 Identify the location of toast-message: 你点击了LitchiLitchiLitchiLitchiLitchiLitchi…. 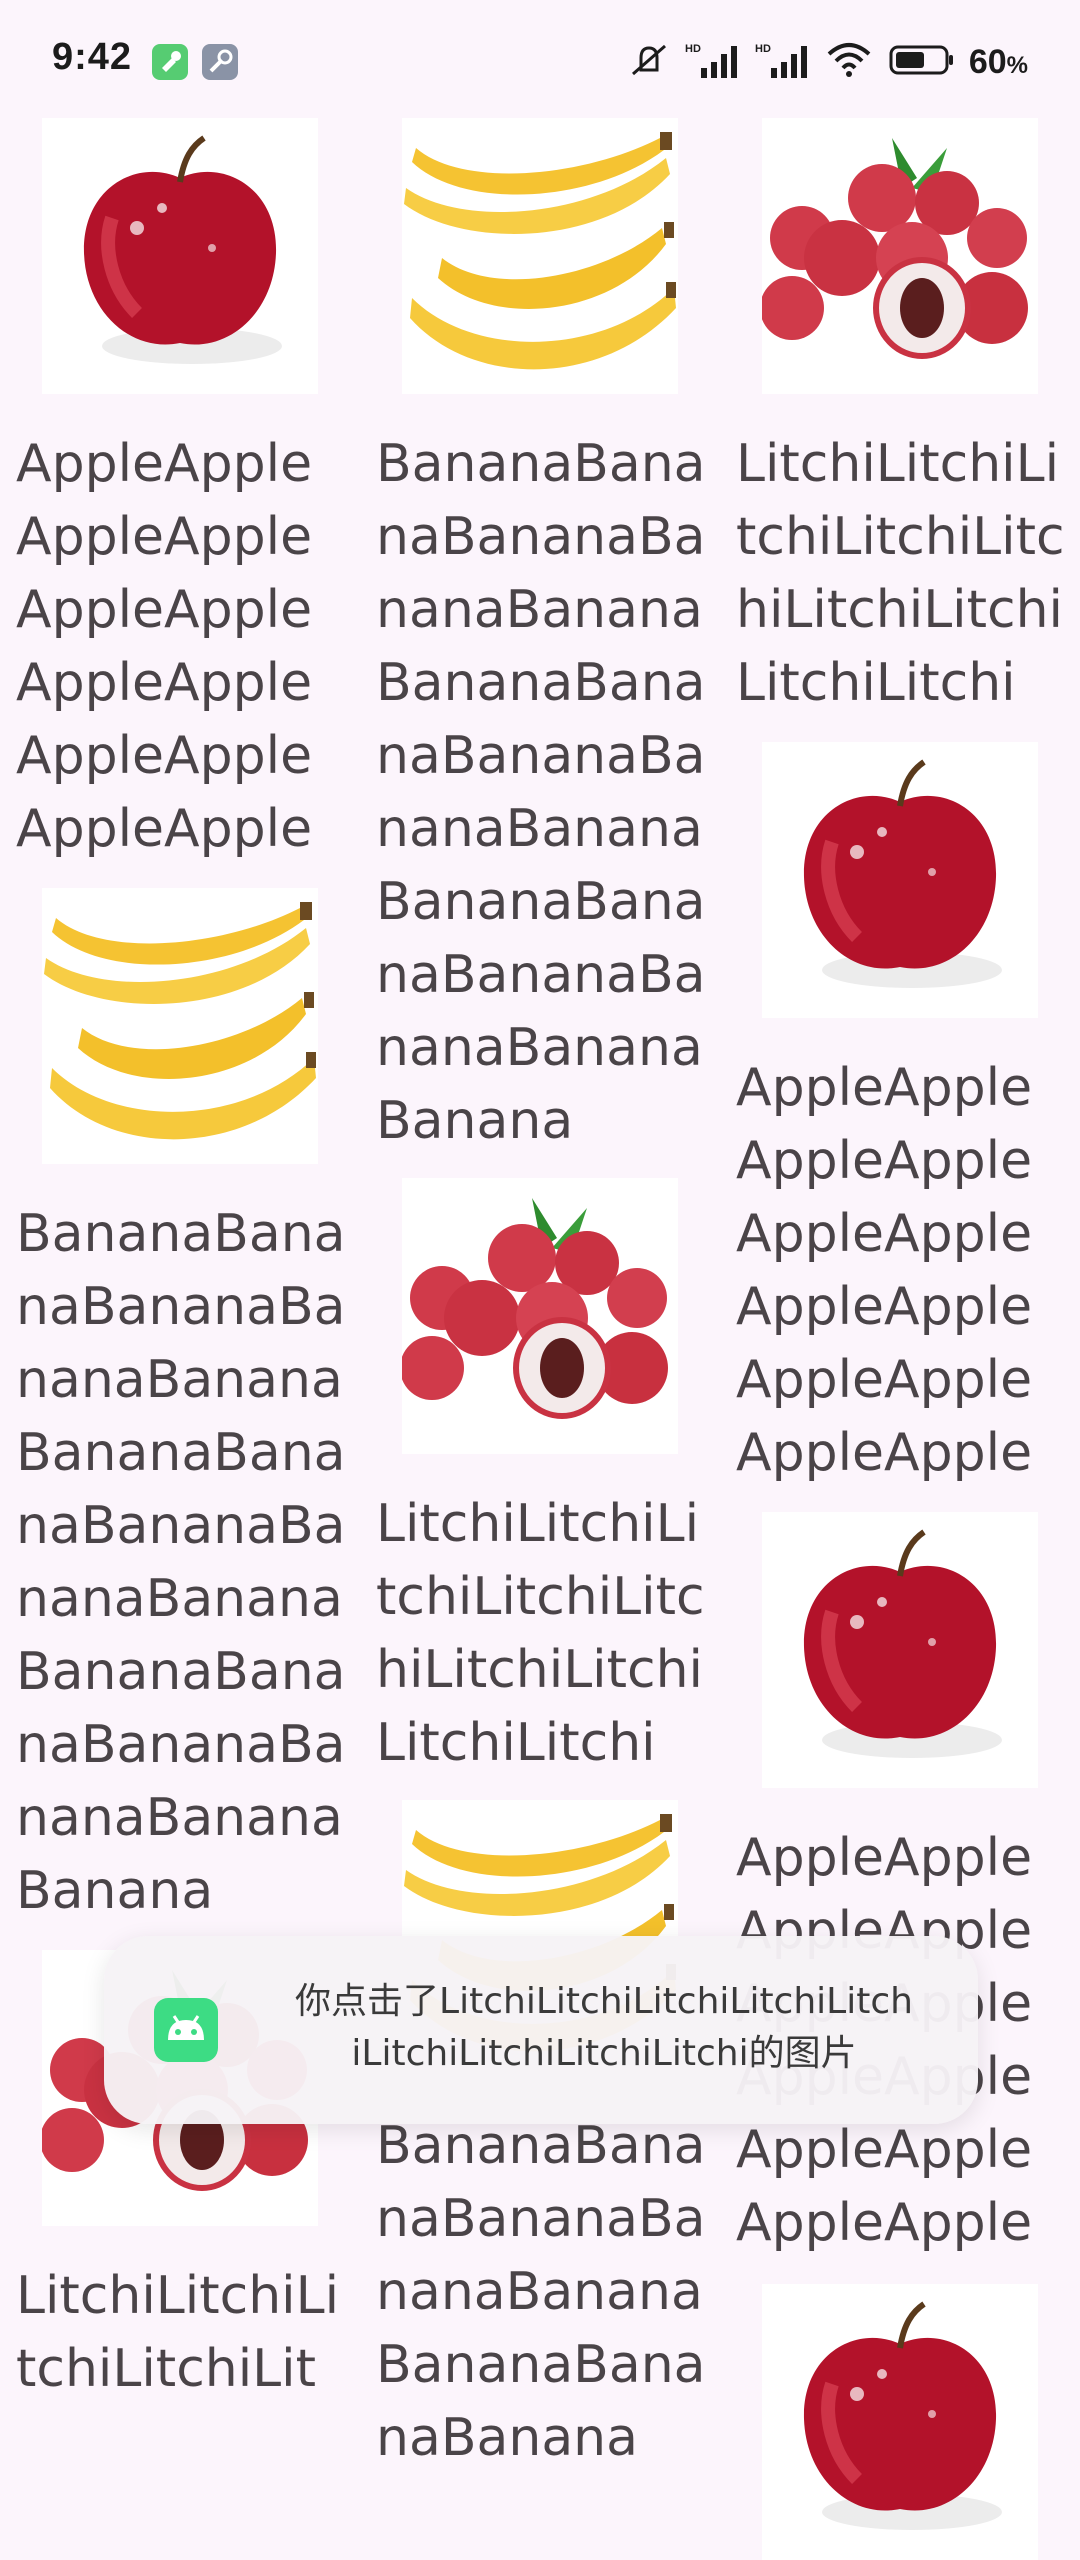
(541, 2030).